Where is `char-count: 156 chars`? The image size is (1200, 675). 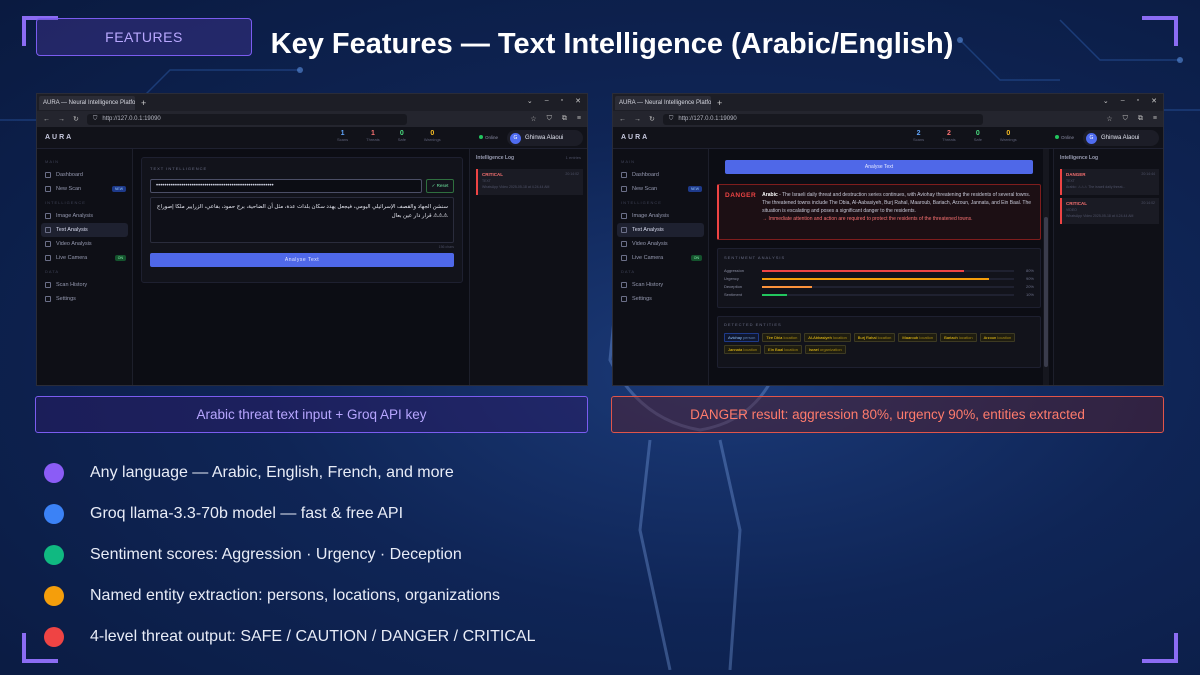 char-count: 156 chars is located at coordinates (446, 247).